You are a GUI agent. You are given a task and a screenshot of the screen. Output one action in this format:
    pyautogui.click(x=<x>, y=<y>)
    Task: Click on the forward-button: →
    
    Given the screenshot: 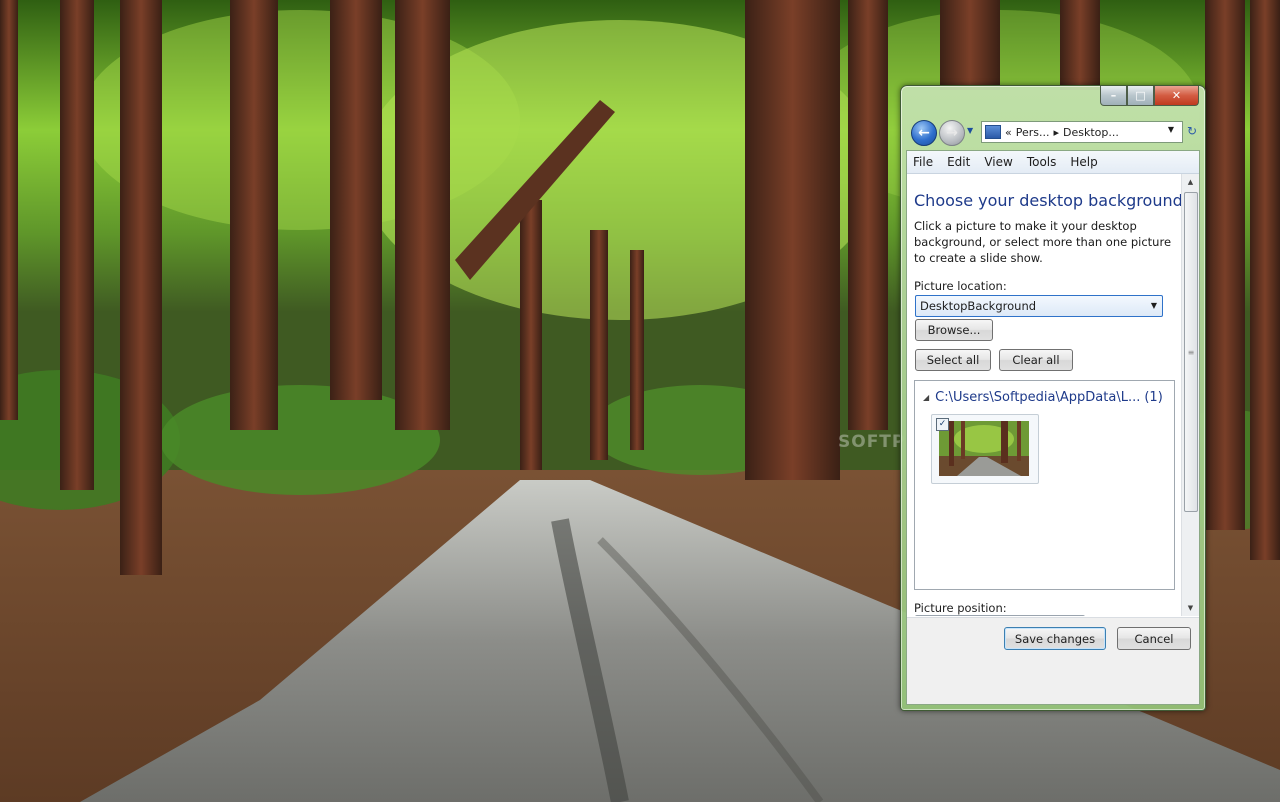 What is the action you would take?
    pyautogui.click(x=952, y=133)
    